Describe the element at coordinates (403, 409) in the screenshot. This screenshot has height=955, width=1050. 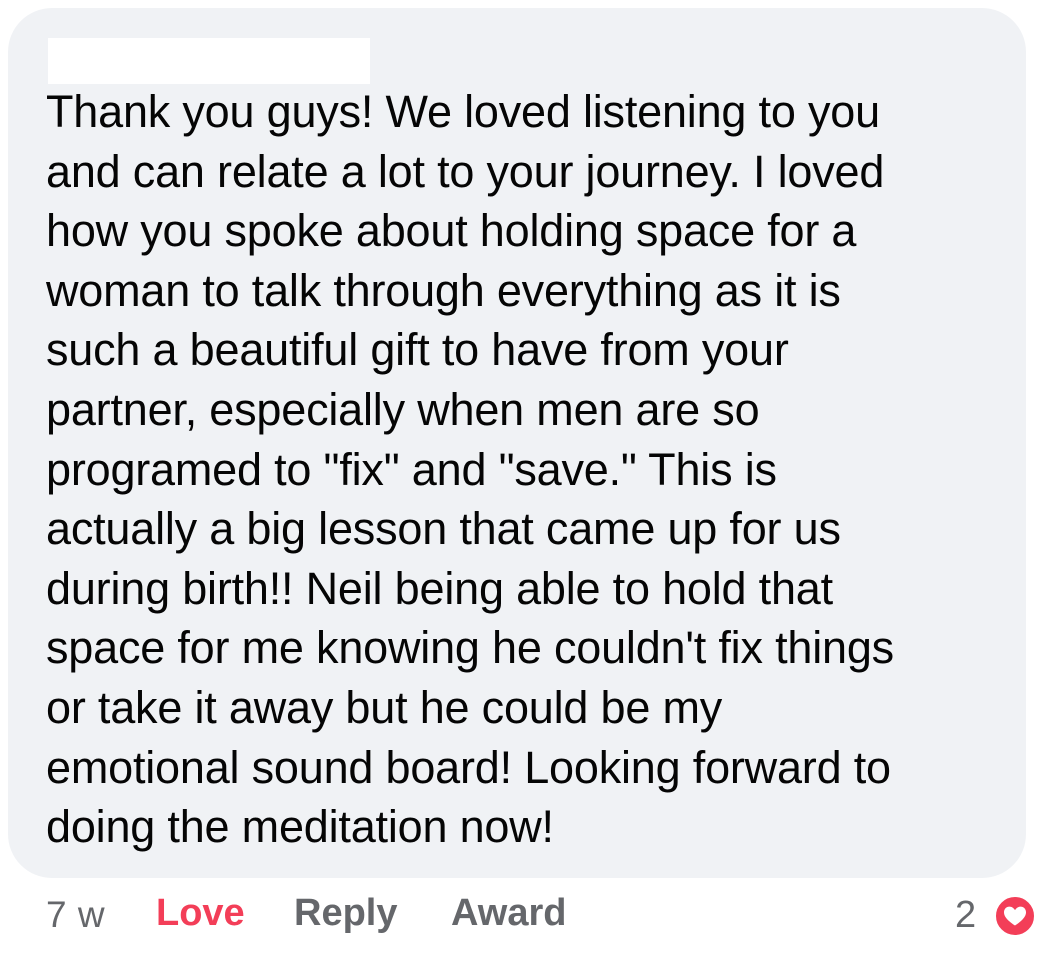
I see `comment-line: partner, especially when men are so` at that location.